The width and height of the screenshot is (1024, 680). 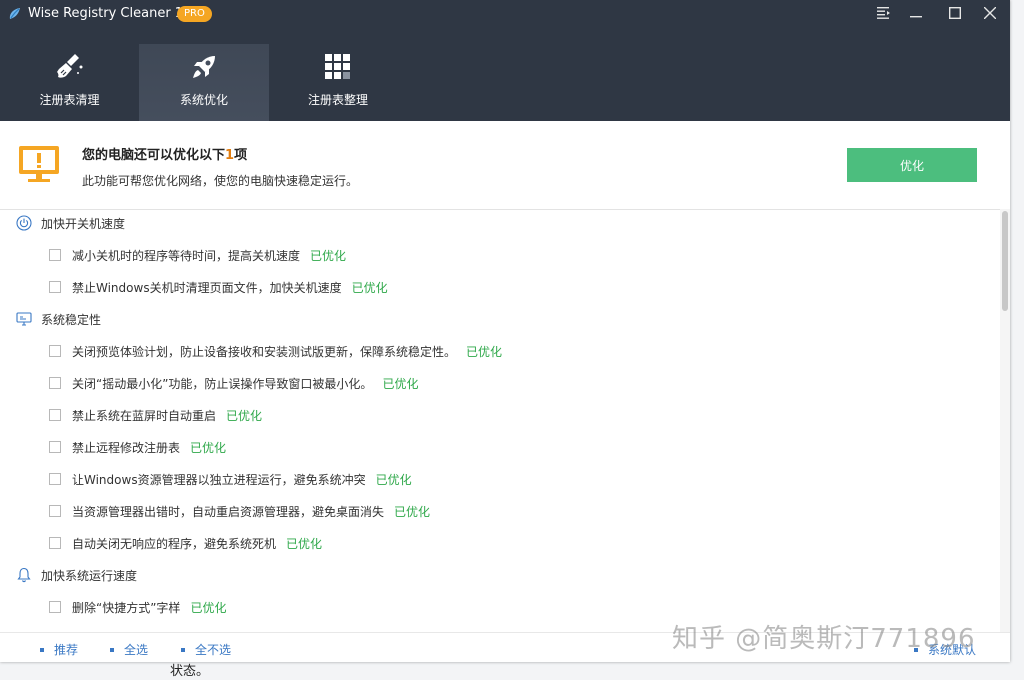 What do you see at coordinates (39, 164) in the screenshot?
I see `monitor-alert-icon` at bounding box center [39, 164].